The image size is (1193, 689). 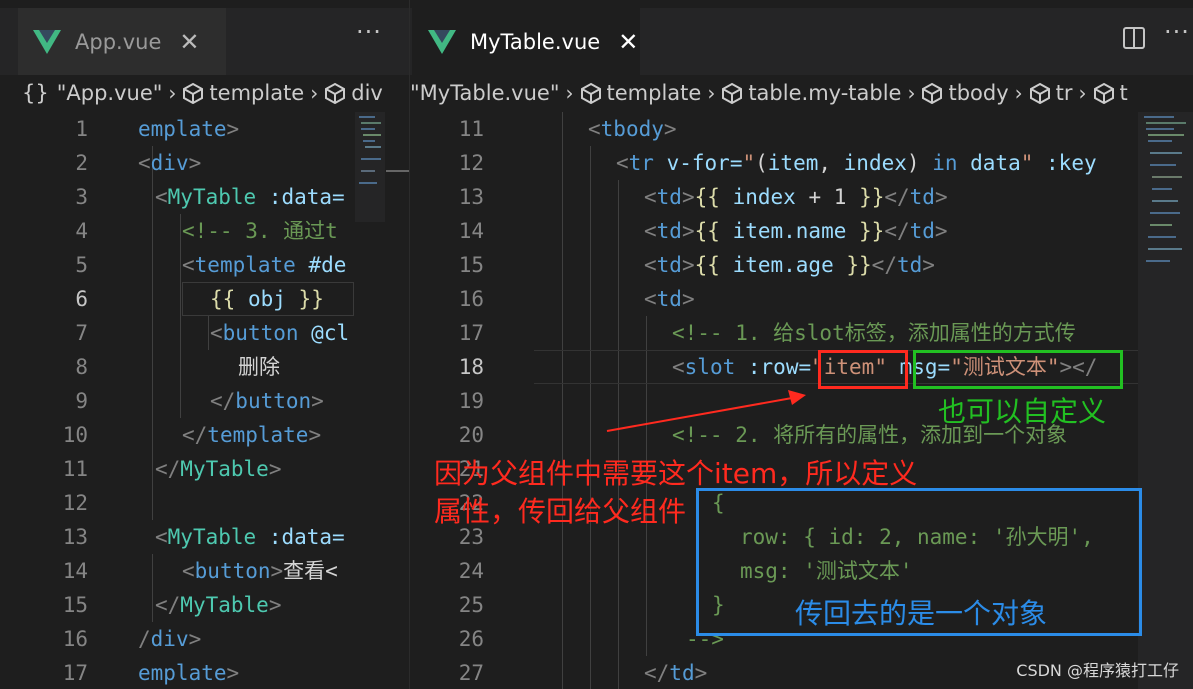 What do you see at coordinates (675, 493) in the screenshot?
I see `annotation-red: 因为父组件中需要这个item，所以定义 属性，传回给父组件` at bounding box center [675, 493].